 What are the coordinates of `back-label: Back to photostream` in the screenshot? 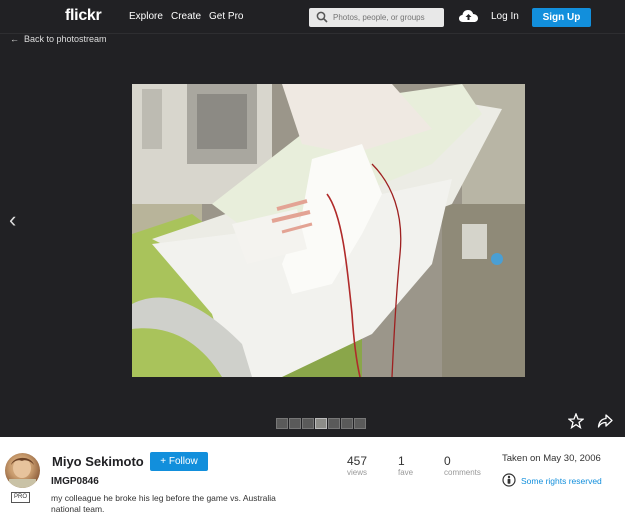 It's located at (65, 39).